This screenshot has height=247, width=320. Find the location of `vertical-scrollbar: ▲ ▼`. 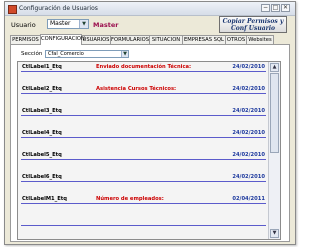

vertical-scrollbar: ▲ ▼ is located at coordinates (274, 150).